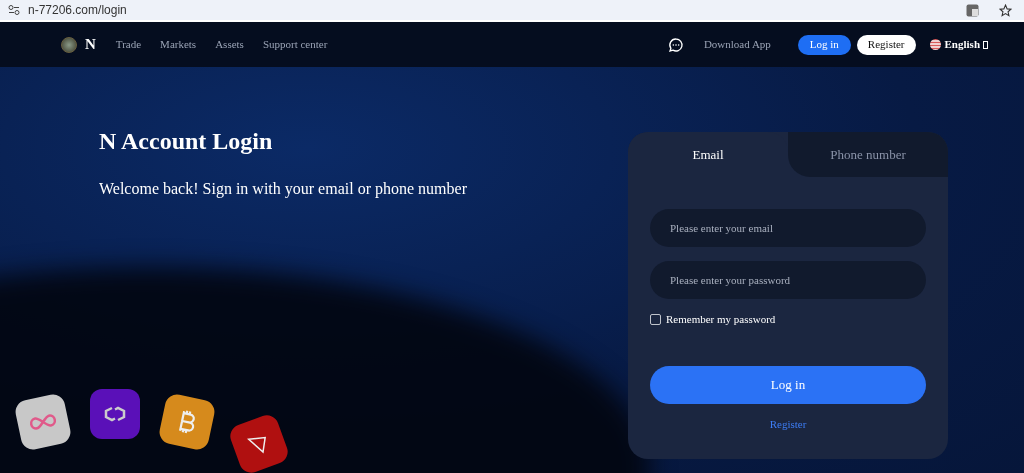 The height and width of the screenshot is (473, 1024). I want to click on download-app-link: Download App, so click(737, 44).